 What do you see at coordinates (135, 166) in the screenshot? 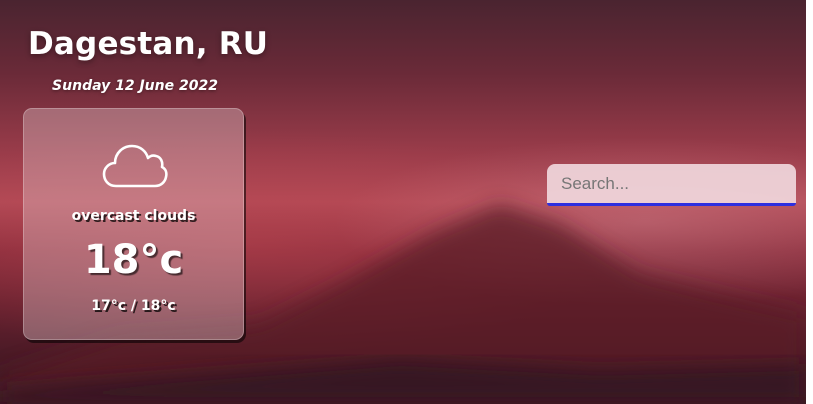
I see `cloud-icon` at bounding box center [135, 166].